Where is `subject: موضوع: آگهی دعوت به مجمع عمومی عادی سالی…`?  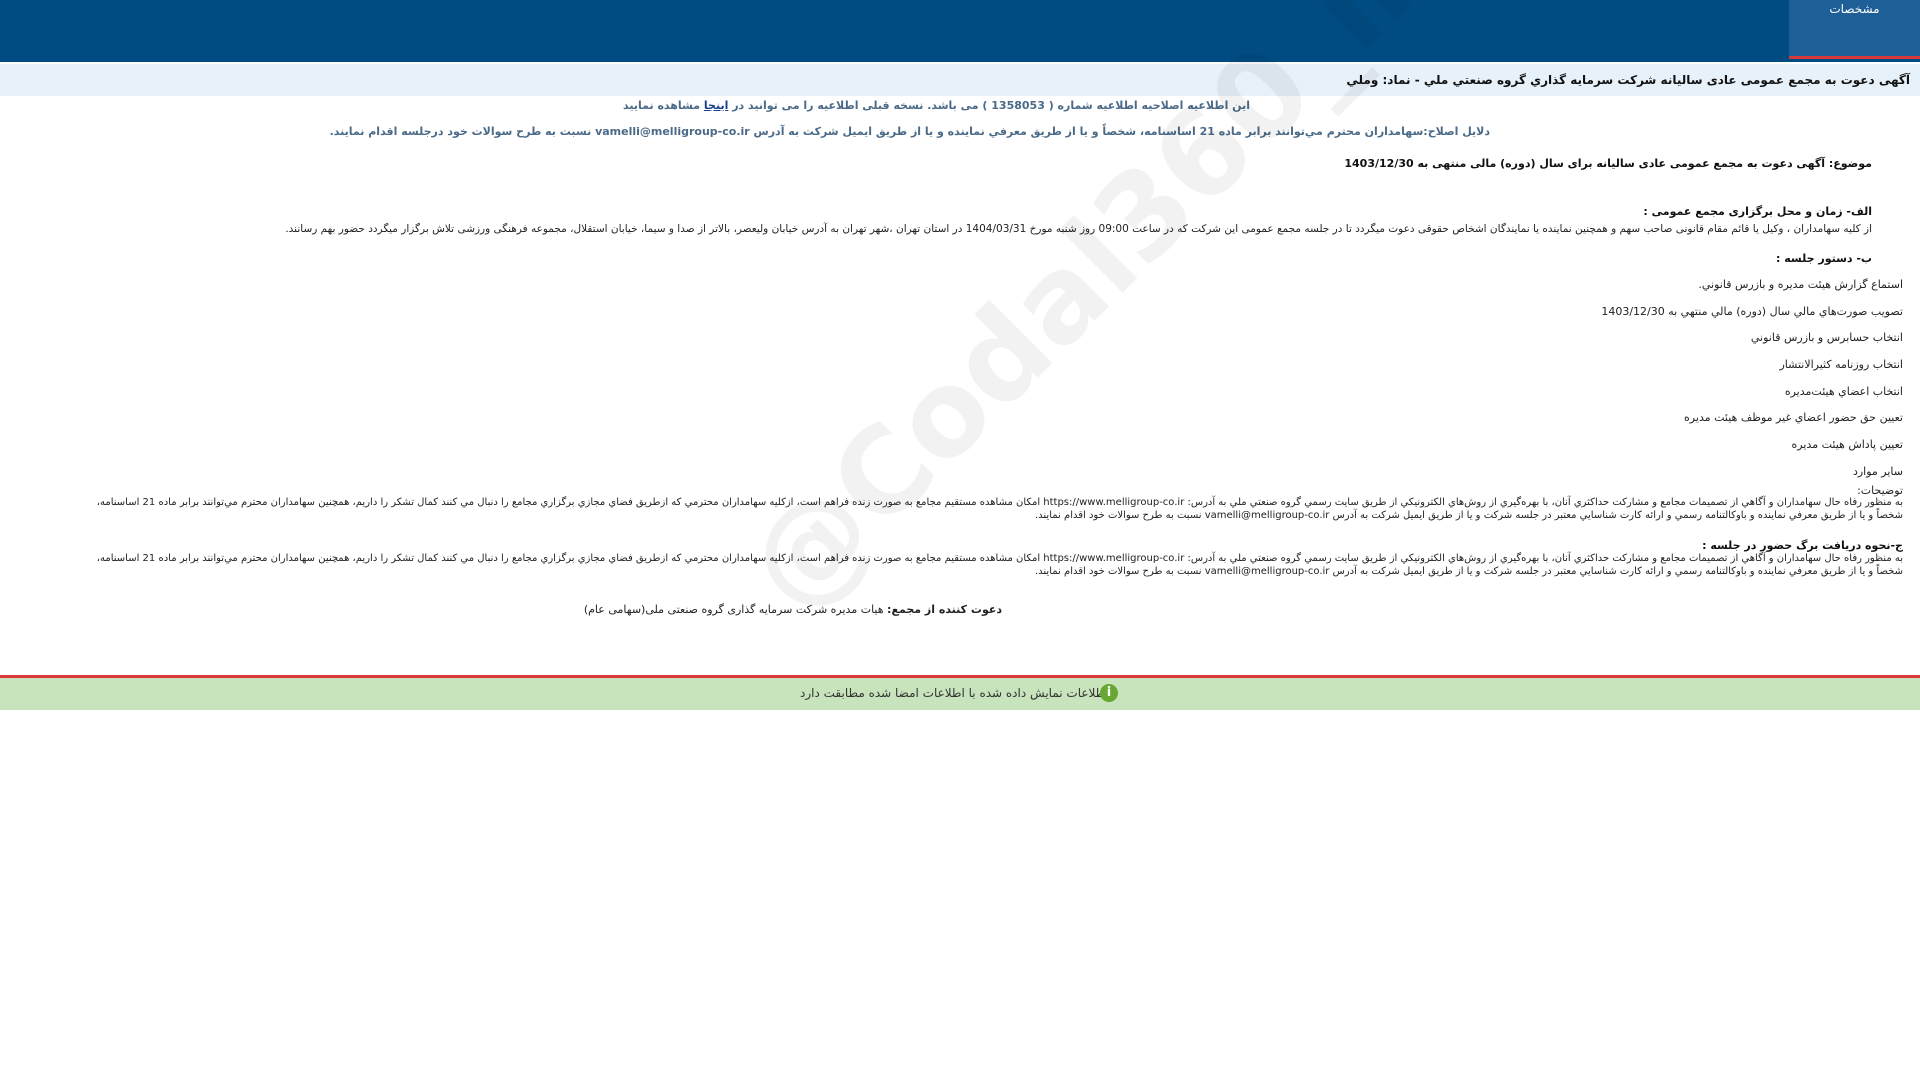 subject: موضوع: آگهی دعوت به مجمع عمومی عادی سالی… is located at coordinates (1608, 163).